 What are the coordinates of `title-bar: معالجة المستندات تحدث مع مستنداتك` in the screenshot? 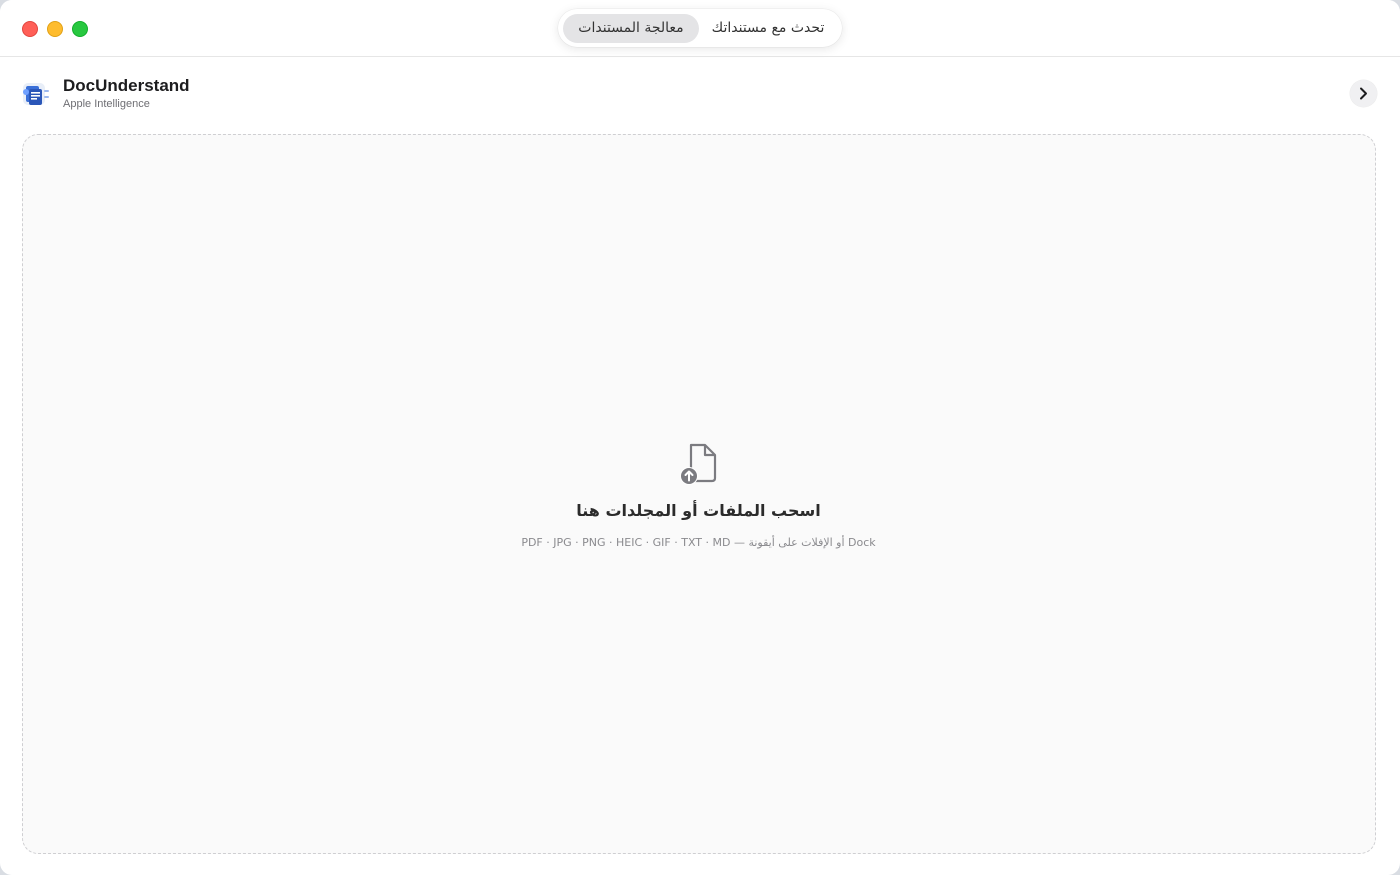 It's located at (700, 28).